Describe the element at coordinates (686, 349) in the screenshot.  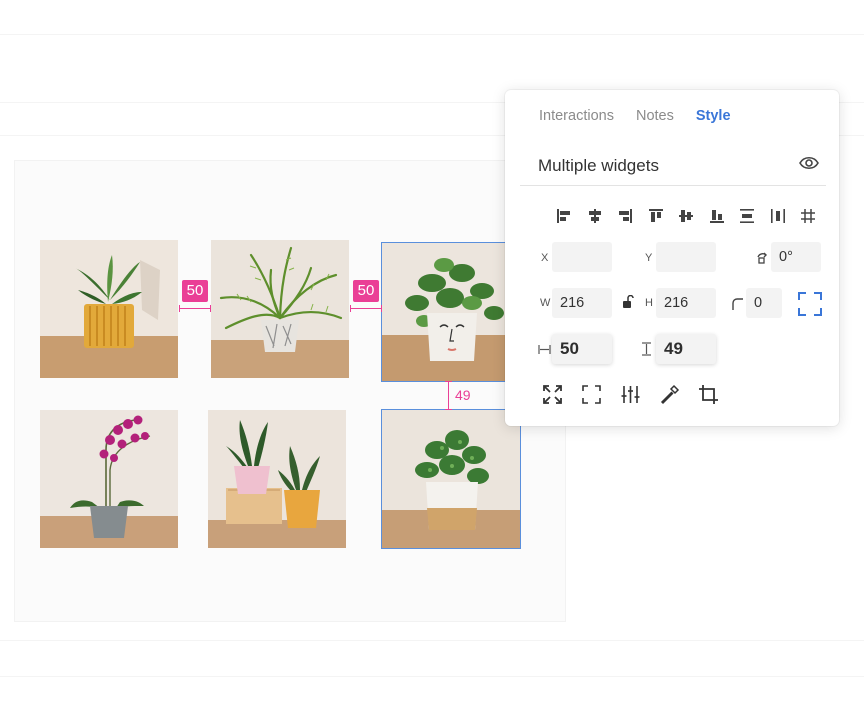
I see `vertical-spacing-field: 49` at that location.